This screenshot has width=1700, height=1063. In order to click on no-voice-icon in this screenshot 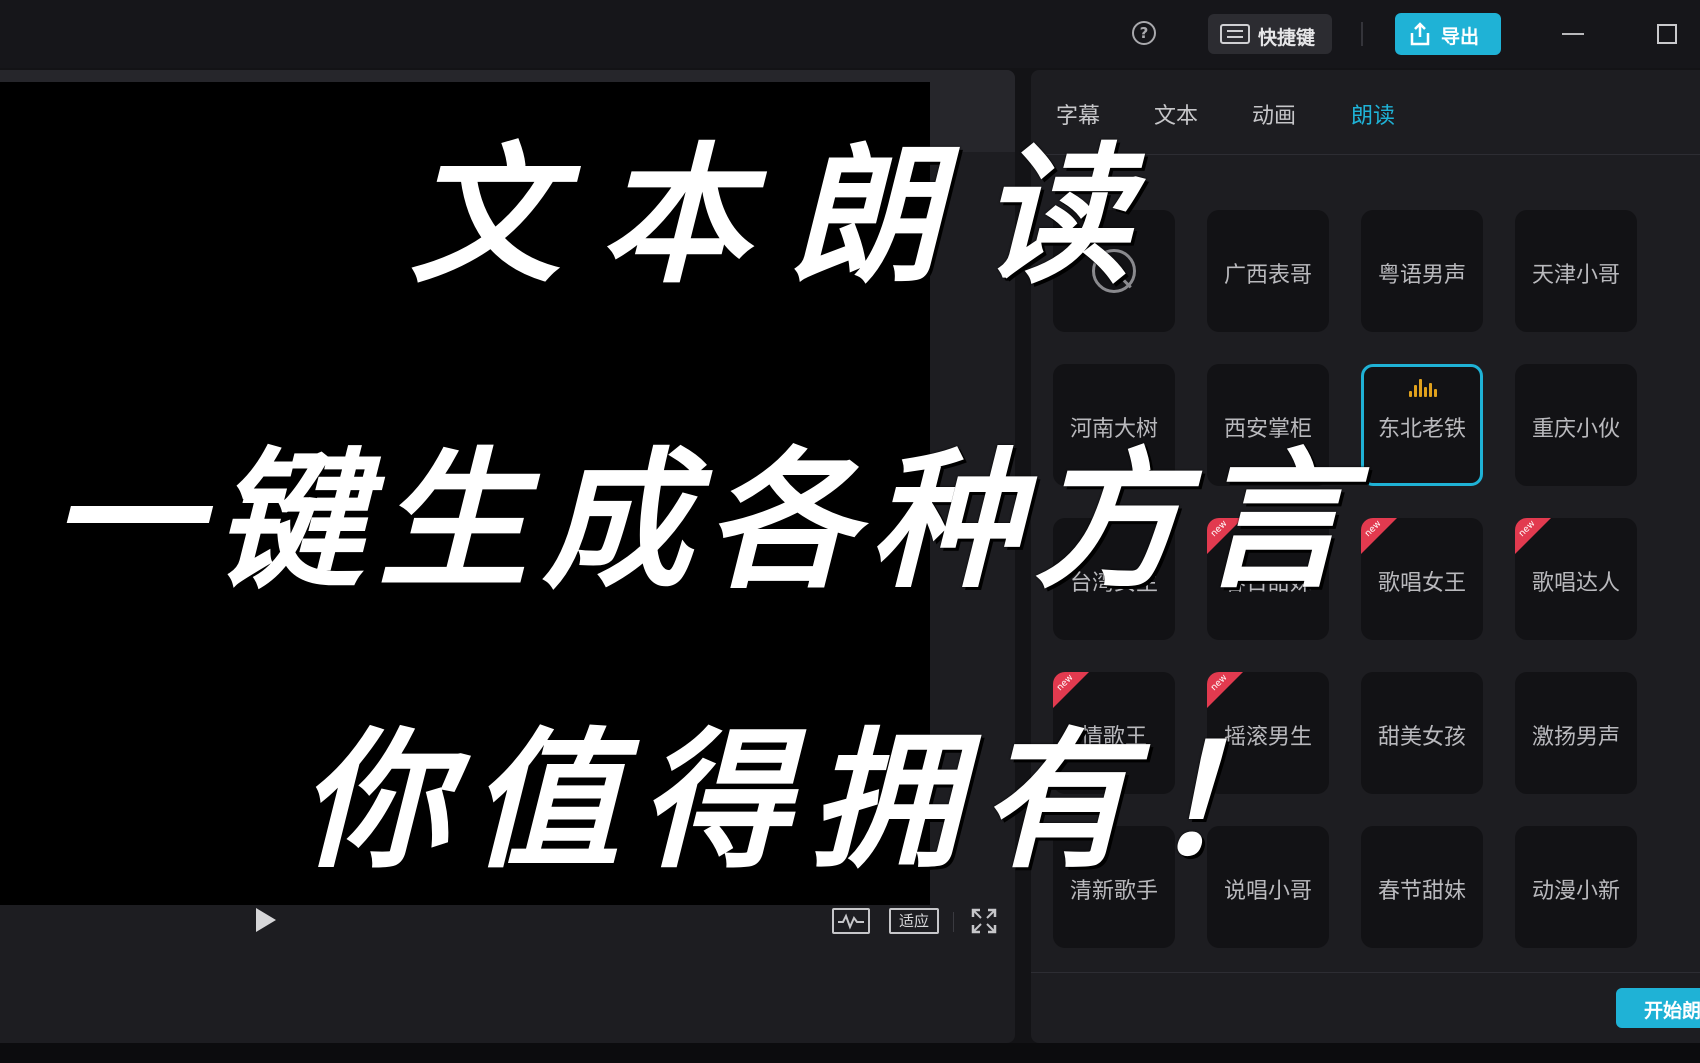, I will do `click(1114, 271)`.